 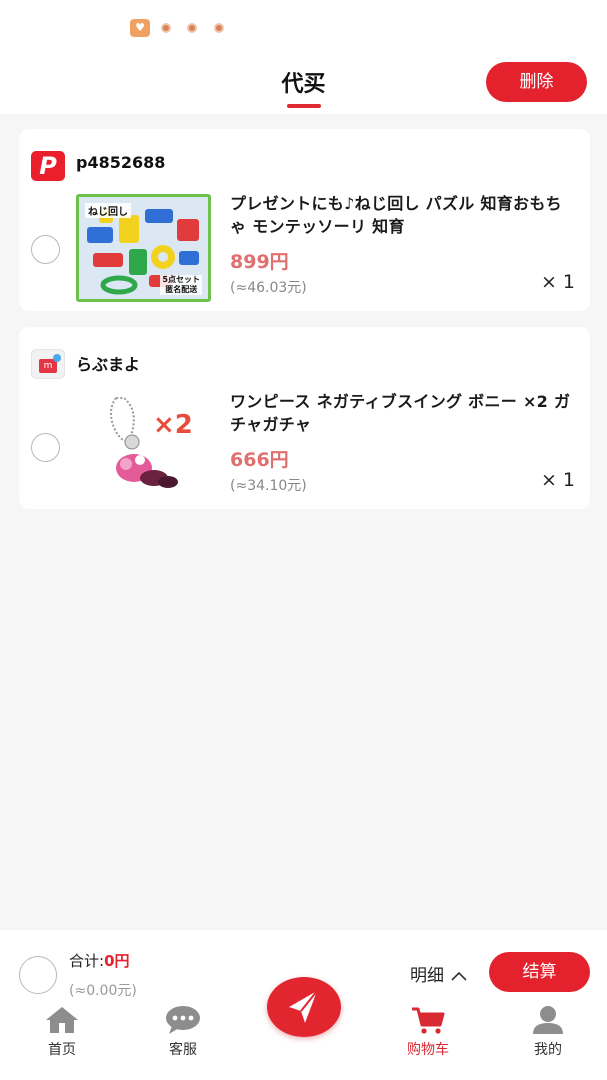 What do you see at coordinates (304, 106) in the screenshot?
I see `title-underline` at bounding box center [304, 106].